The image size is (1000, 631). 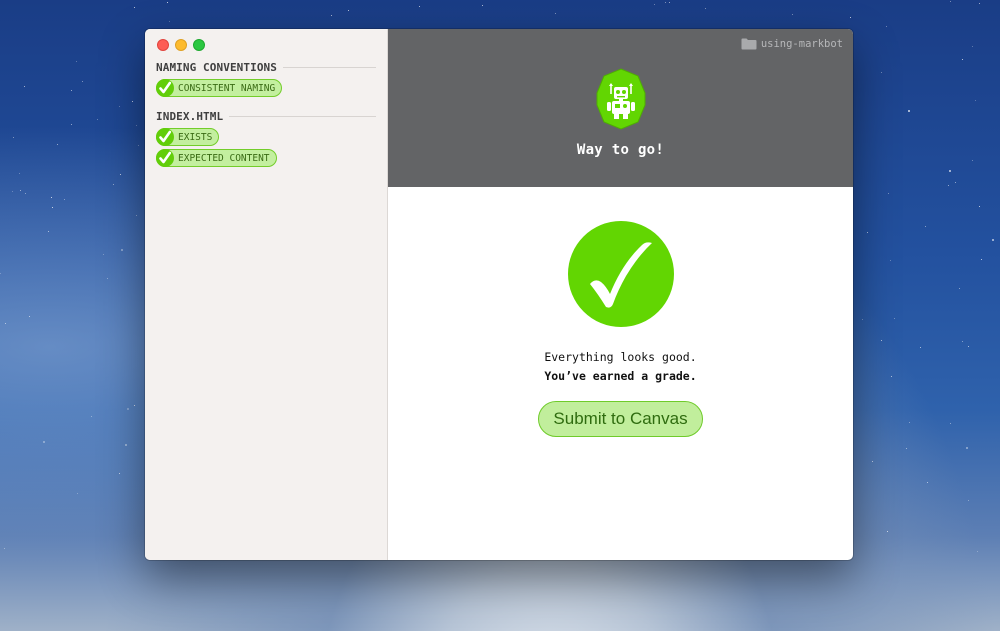 I want to click on check-group-index-html: INDEX.HTML EXISTS EXPECTED CONTENT, so click(x=266, y=139).